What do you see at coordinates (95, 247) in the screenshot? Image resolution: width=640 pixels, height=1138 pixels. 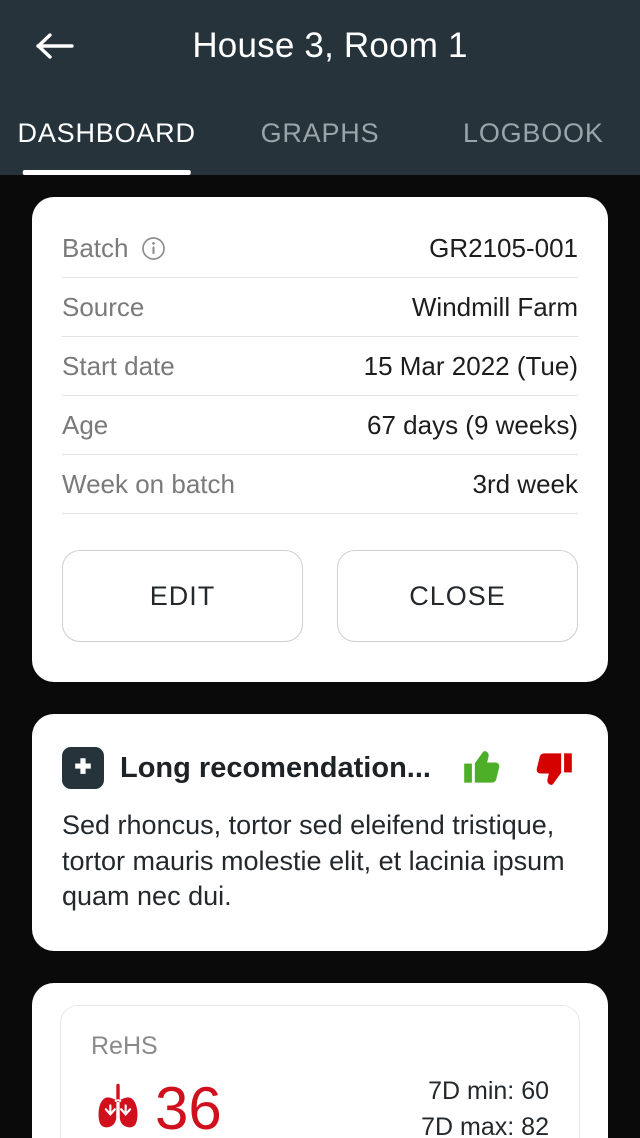 I see `row-label-batch-text: Batch` at bounding box center [95, 247].